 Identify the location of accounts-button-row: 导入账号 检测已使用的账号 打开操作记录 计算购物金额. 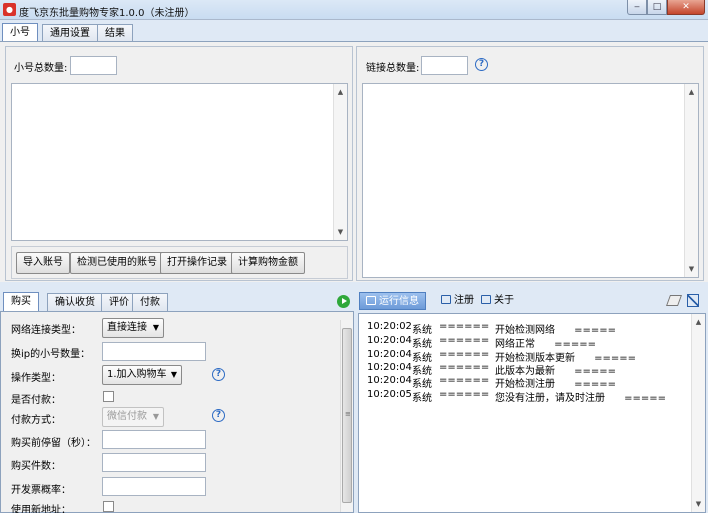
(179, 262).